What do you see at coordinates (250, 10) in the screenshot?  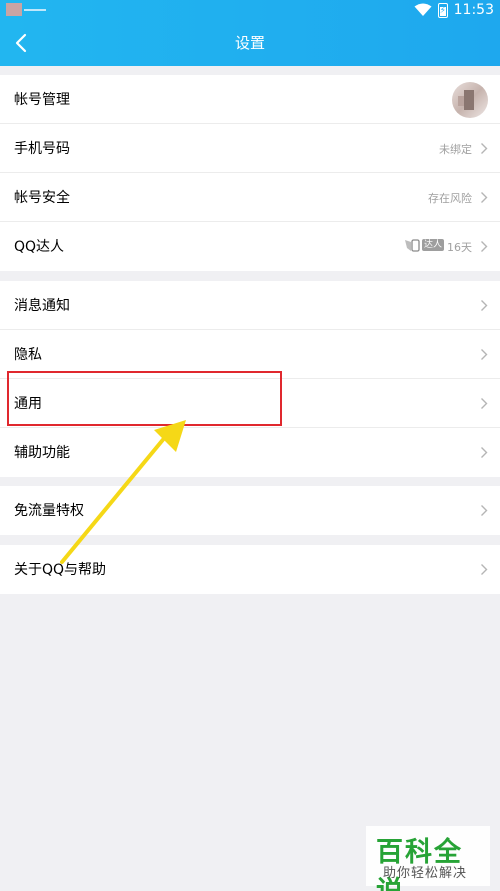 I see `status-bar: ⚡ 11:53` at bounding box center [250, 10].